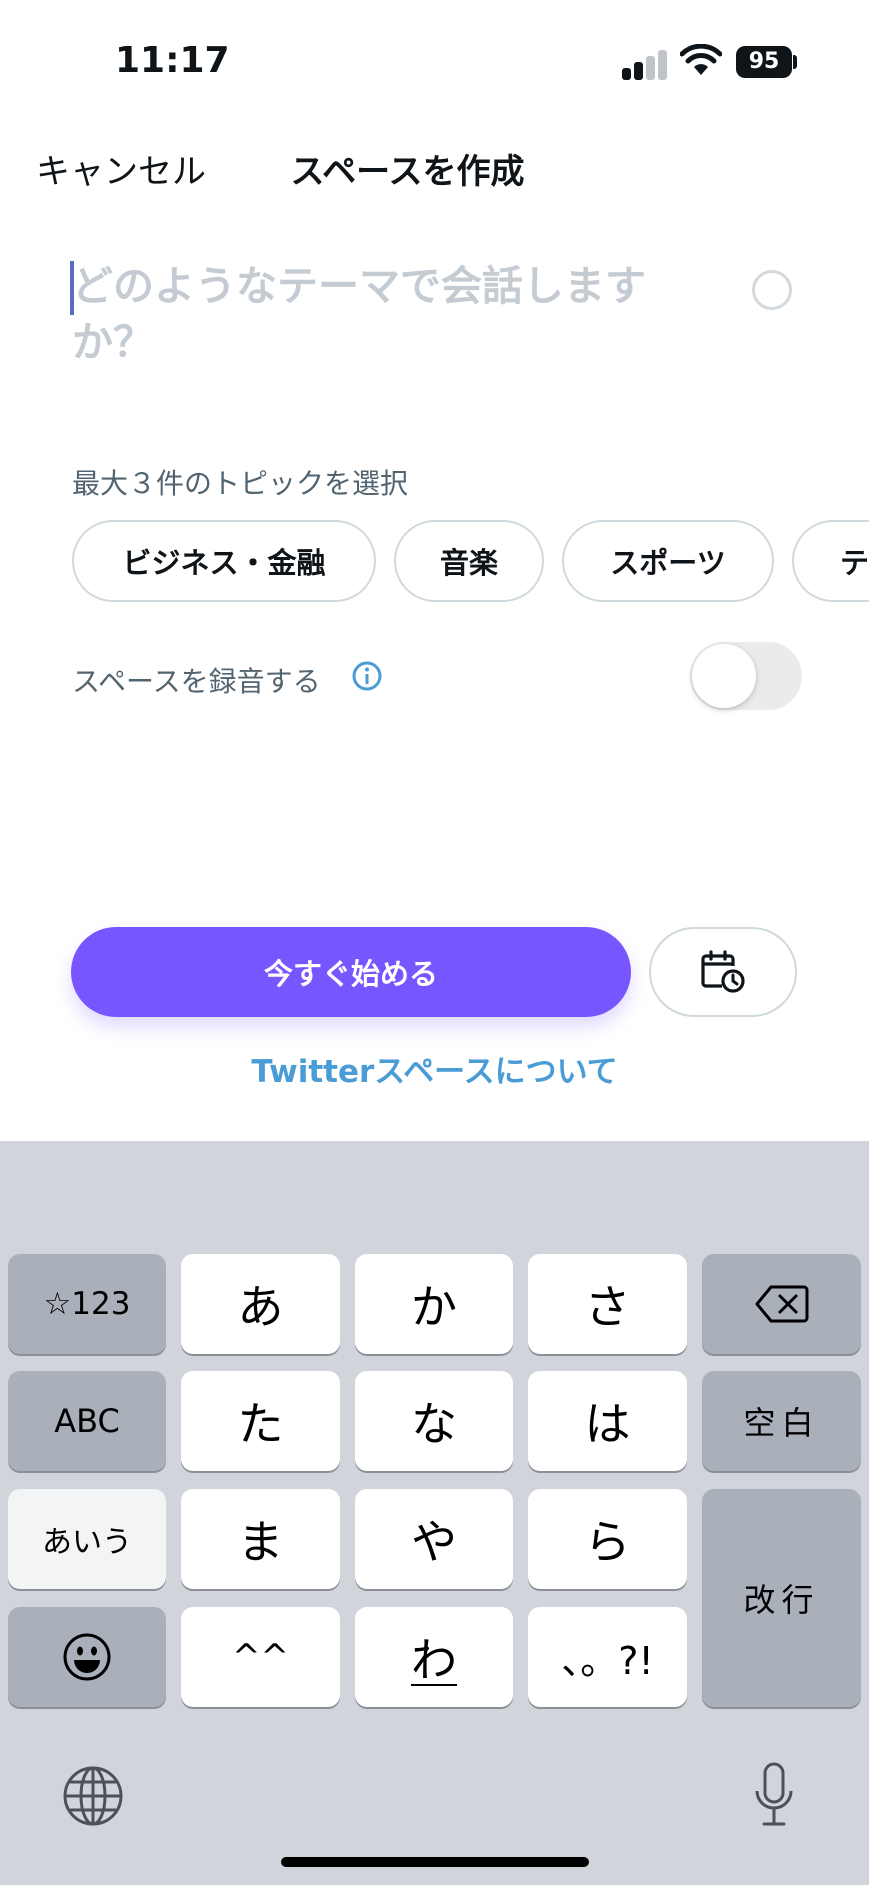 The width and height of the screenshot is (869, 1885). What do you see at coordinates (87, 1304) in the screenshot?
I see `key-symbols: ☆123` at bounding box center [87, 1304].